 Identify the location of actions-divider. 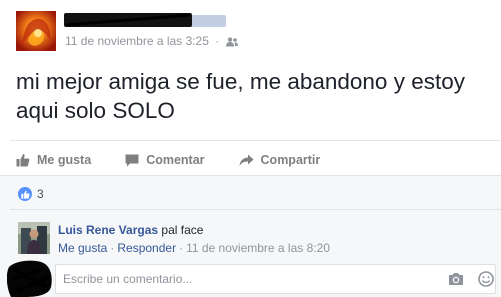
(255, 140).